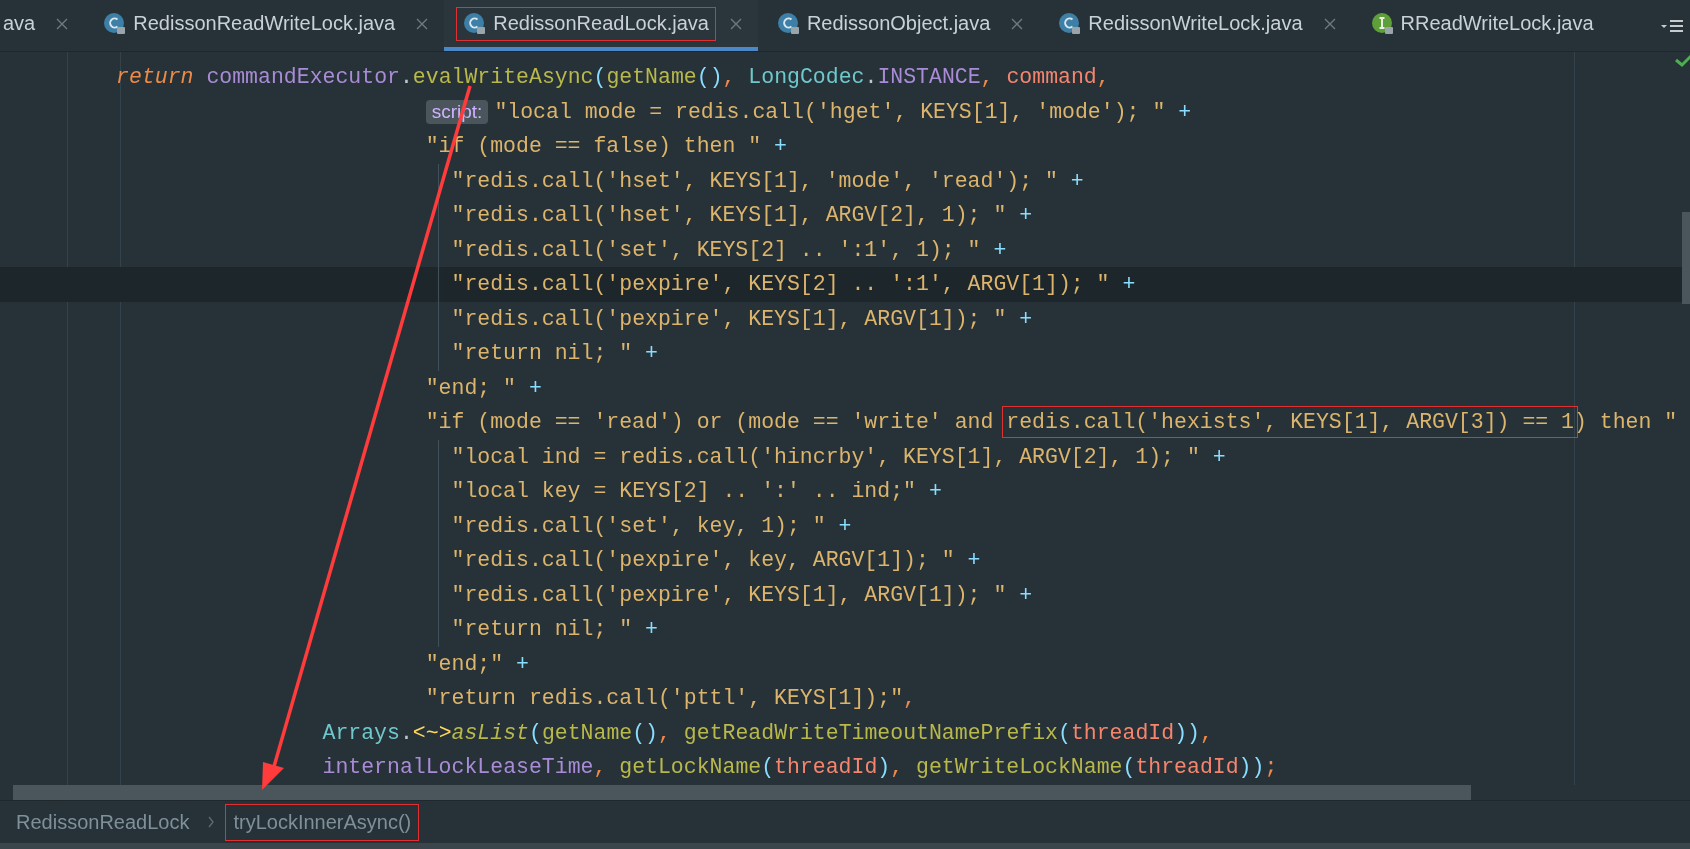 The width and height of the screenshot is (1690, 849). What do you see at coordinates (767, 732) in the screenshot?
I see `code-line: Arrays.<~>asList(getName(), getReadWriteTimeoutNamePrefix(threadId)),` at bounding box center [767, 732].